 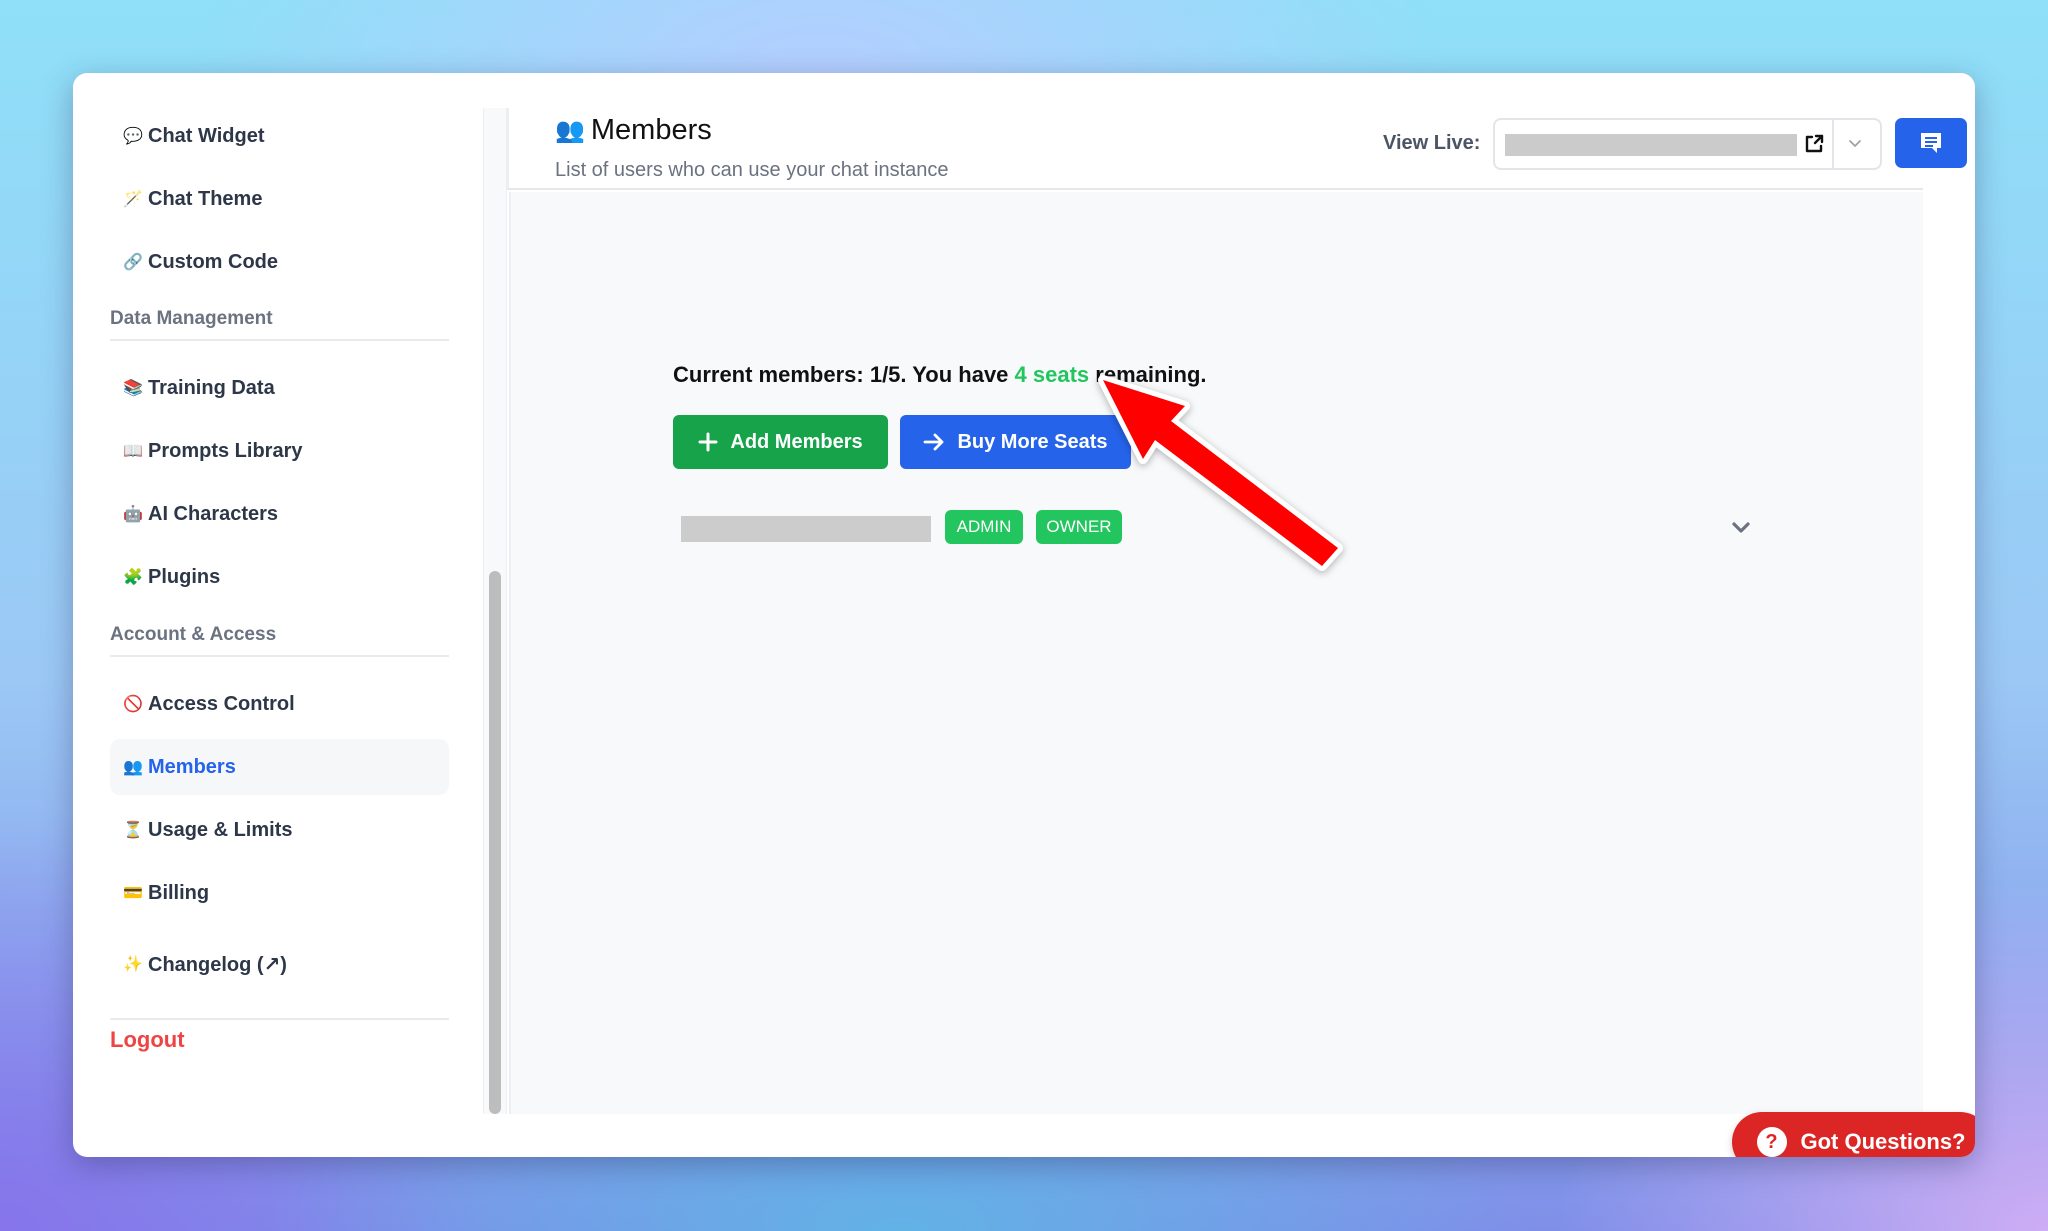 I want to click on add-members-button: Add Members, so click(x=780, y=442).